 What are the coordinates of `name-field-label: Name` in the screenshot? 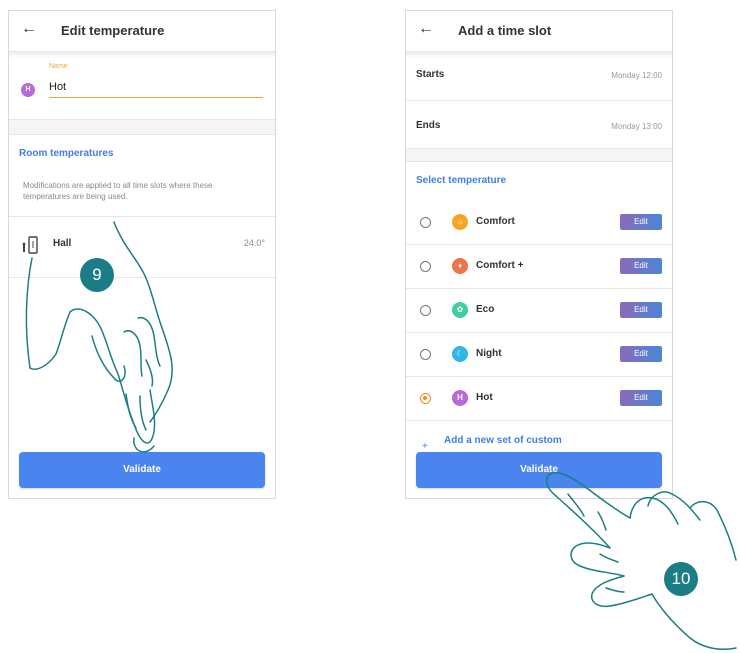 It's located at (58, 66).